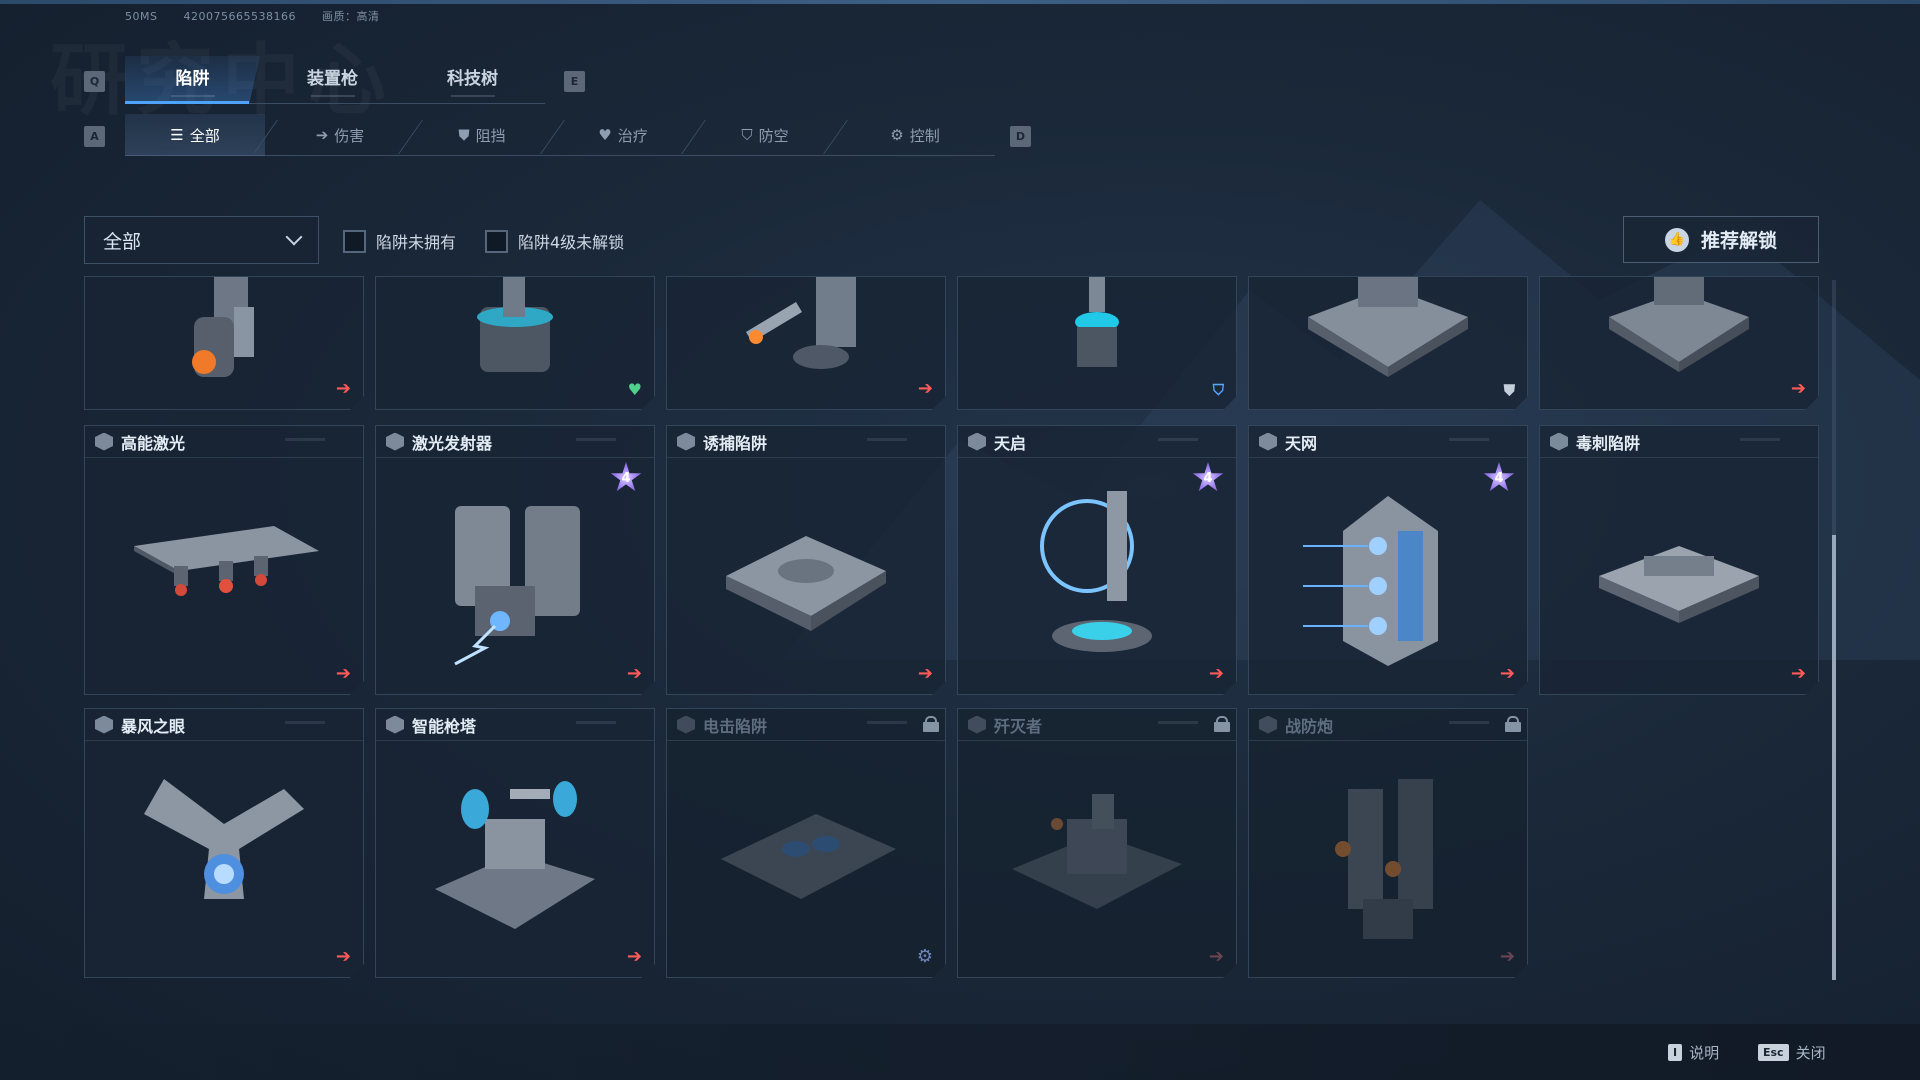  Describe the element at coordinates (1388, 442) in the screenshot. I see `card-header: 天网` at that location.